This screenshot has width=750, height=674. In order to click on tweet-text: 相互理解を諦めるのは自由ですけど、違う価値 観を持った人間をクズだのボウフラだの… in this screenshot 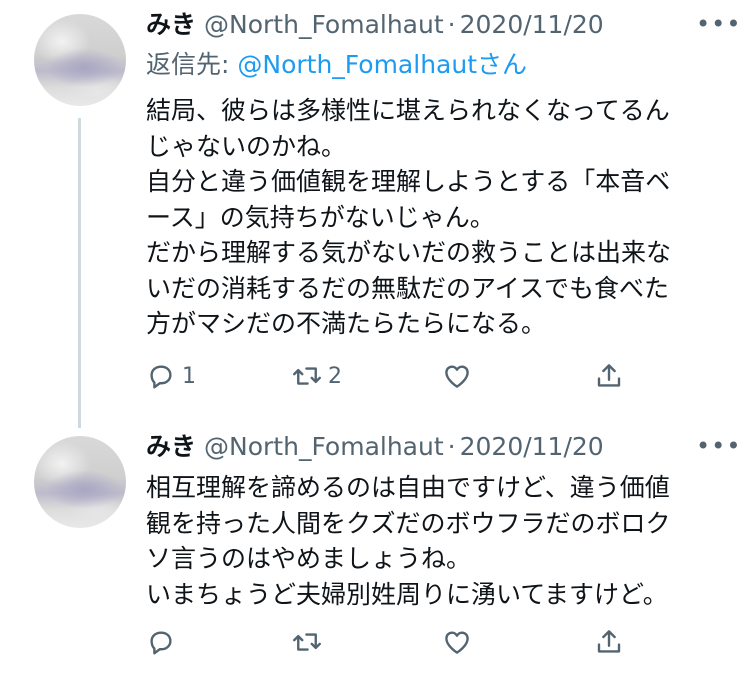, I will do `click(408, 541)`.